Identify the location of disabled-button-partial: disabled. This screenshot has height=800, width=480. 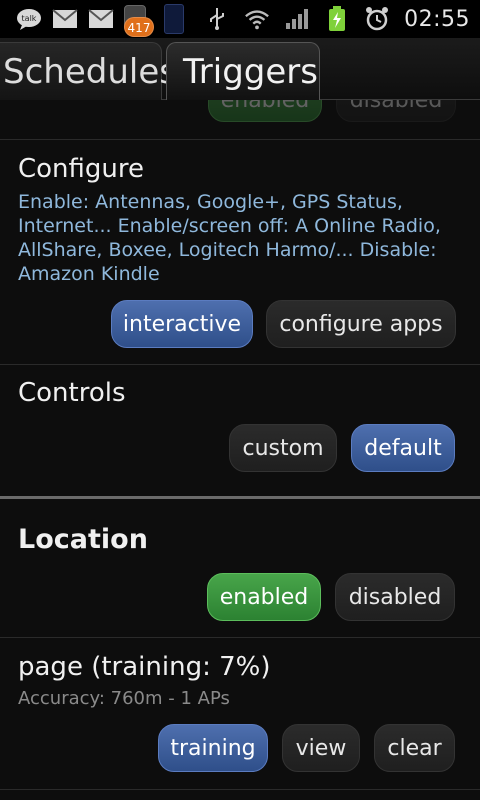
(396, 111).